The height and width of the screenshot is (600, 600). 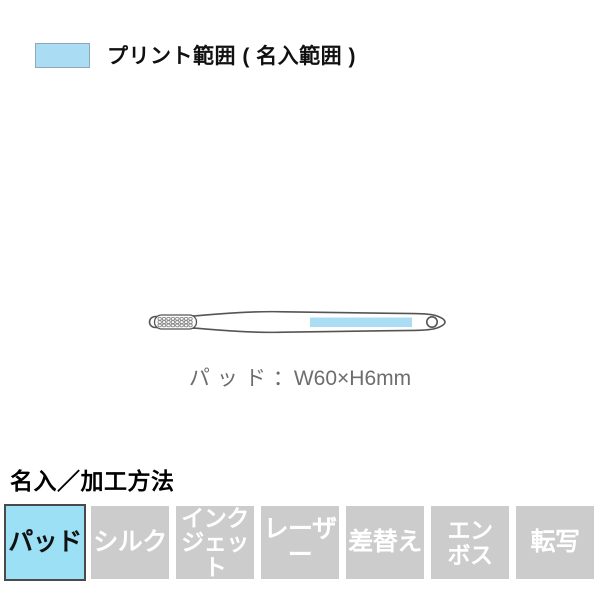 I want to click on method-label-transfer: 転写, so click(x=555, y=541).